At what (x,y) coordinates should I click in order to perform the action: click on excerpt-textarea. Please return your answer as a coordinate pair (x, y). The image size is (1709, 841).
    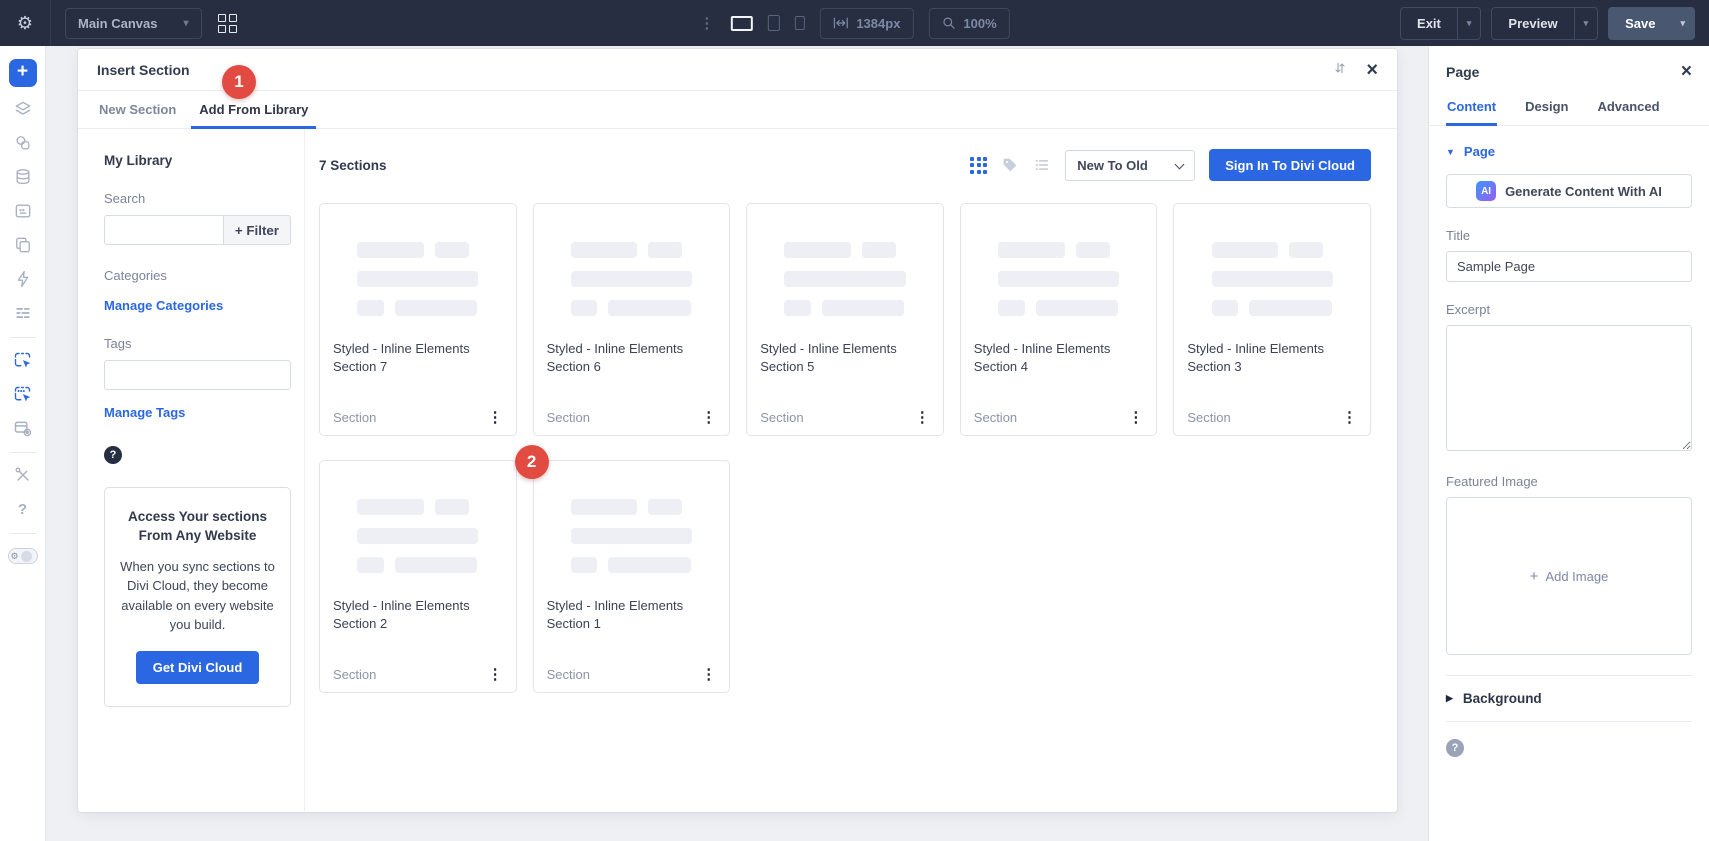
    Looking at the image, I should click on (1569, 388).